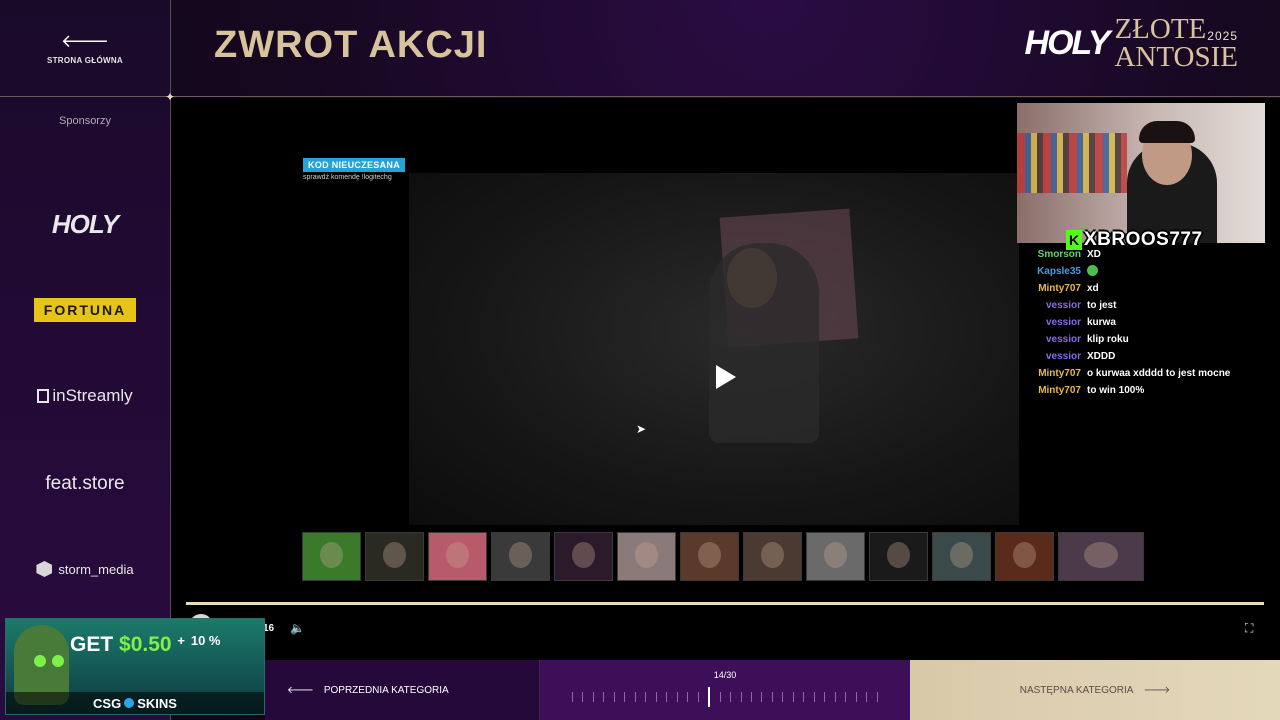 The width and height of the screenshot is (1280, 720). What do you see at coordinates (145, 645) in the screenshot?
I see `ad-headline: GET $0.50 + 10 %` at bounding box center [145, 645].